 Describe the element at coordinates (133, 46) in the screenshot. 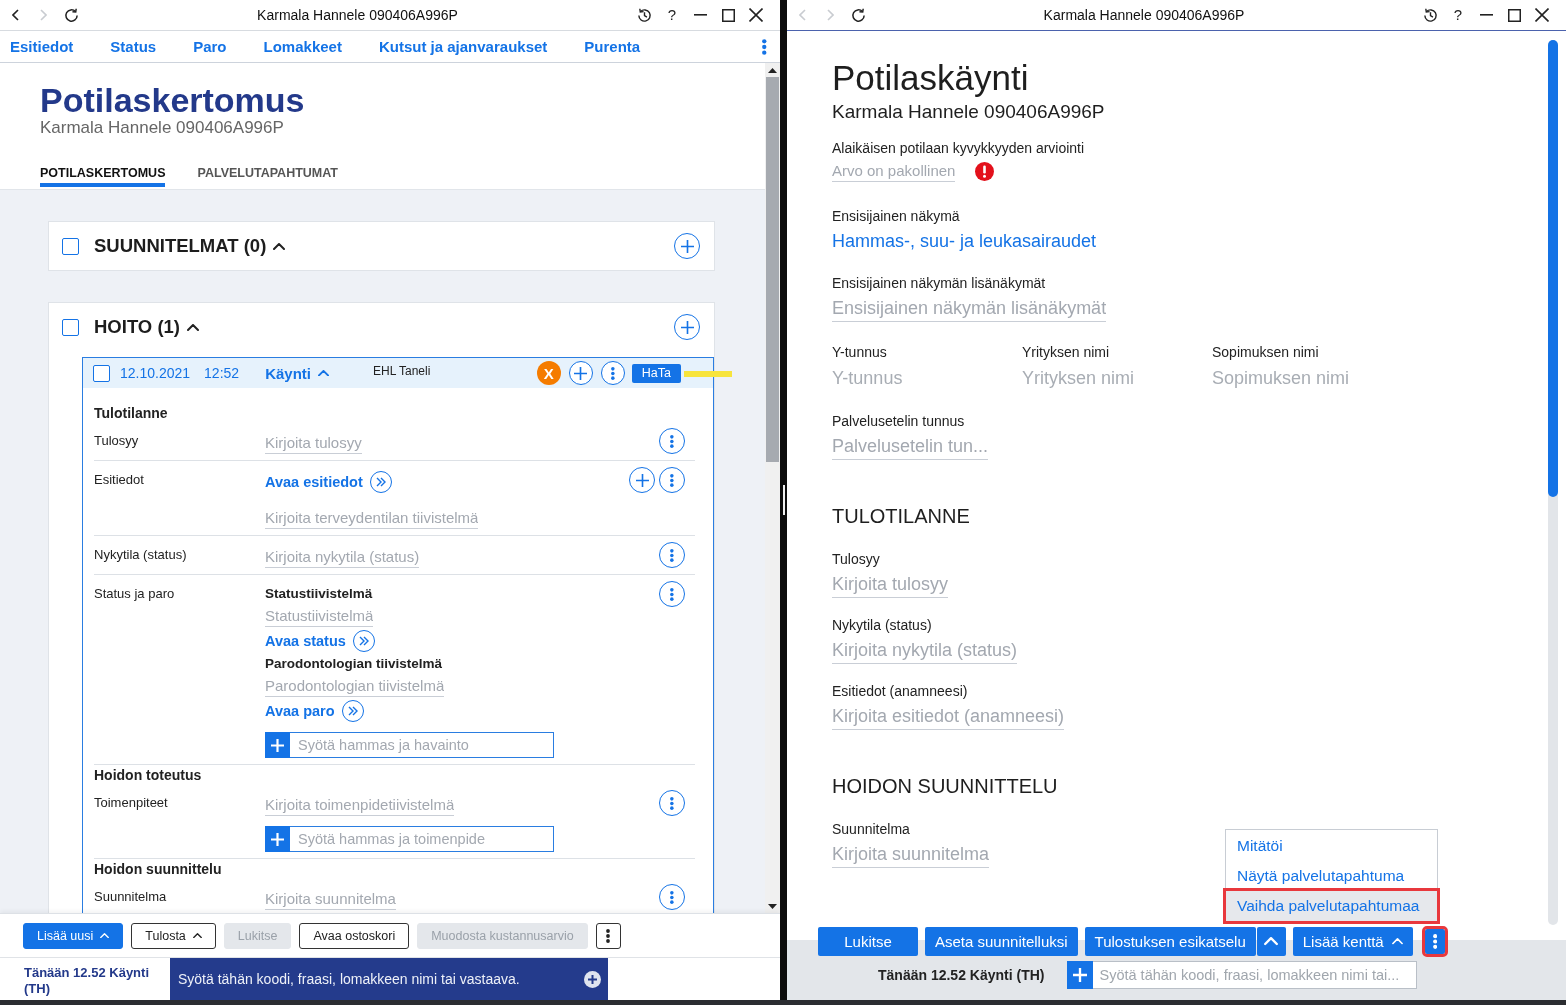

I see `nav-link: Status` at that location.